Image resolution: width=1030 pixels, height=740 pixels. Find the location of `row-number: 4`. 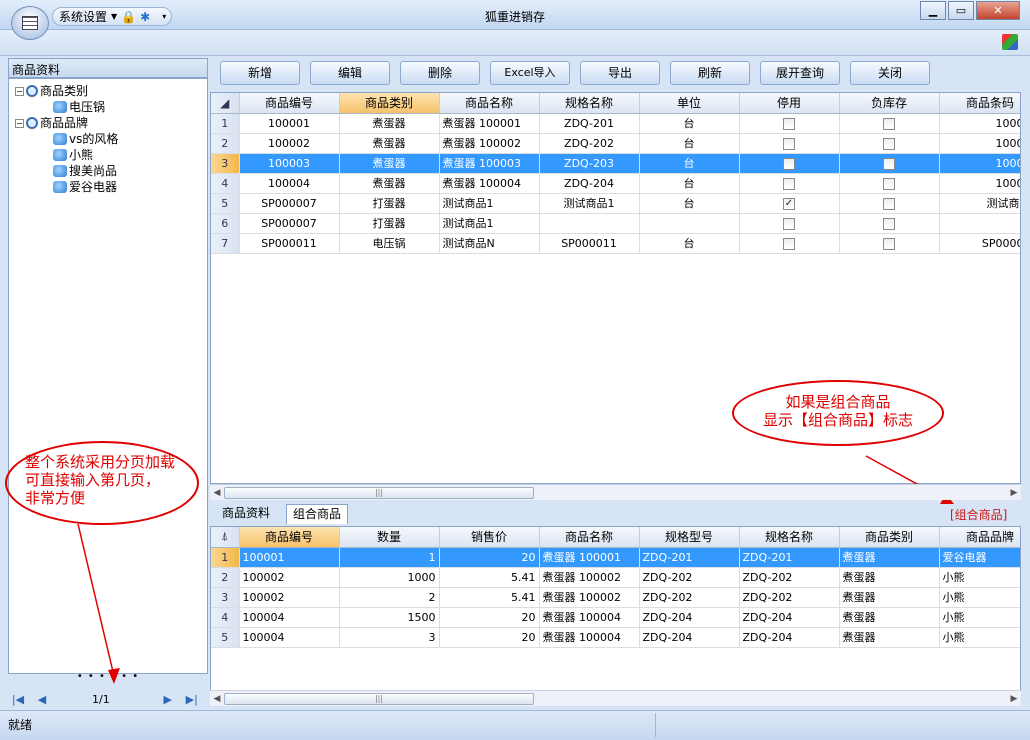

row-number: 4 is located at coordinates (225, 183).